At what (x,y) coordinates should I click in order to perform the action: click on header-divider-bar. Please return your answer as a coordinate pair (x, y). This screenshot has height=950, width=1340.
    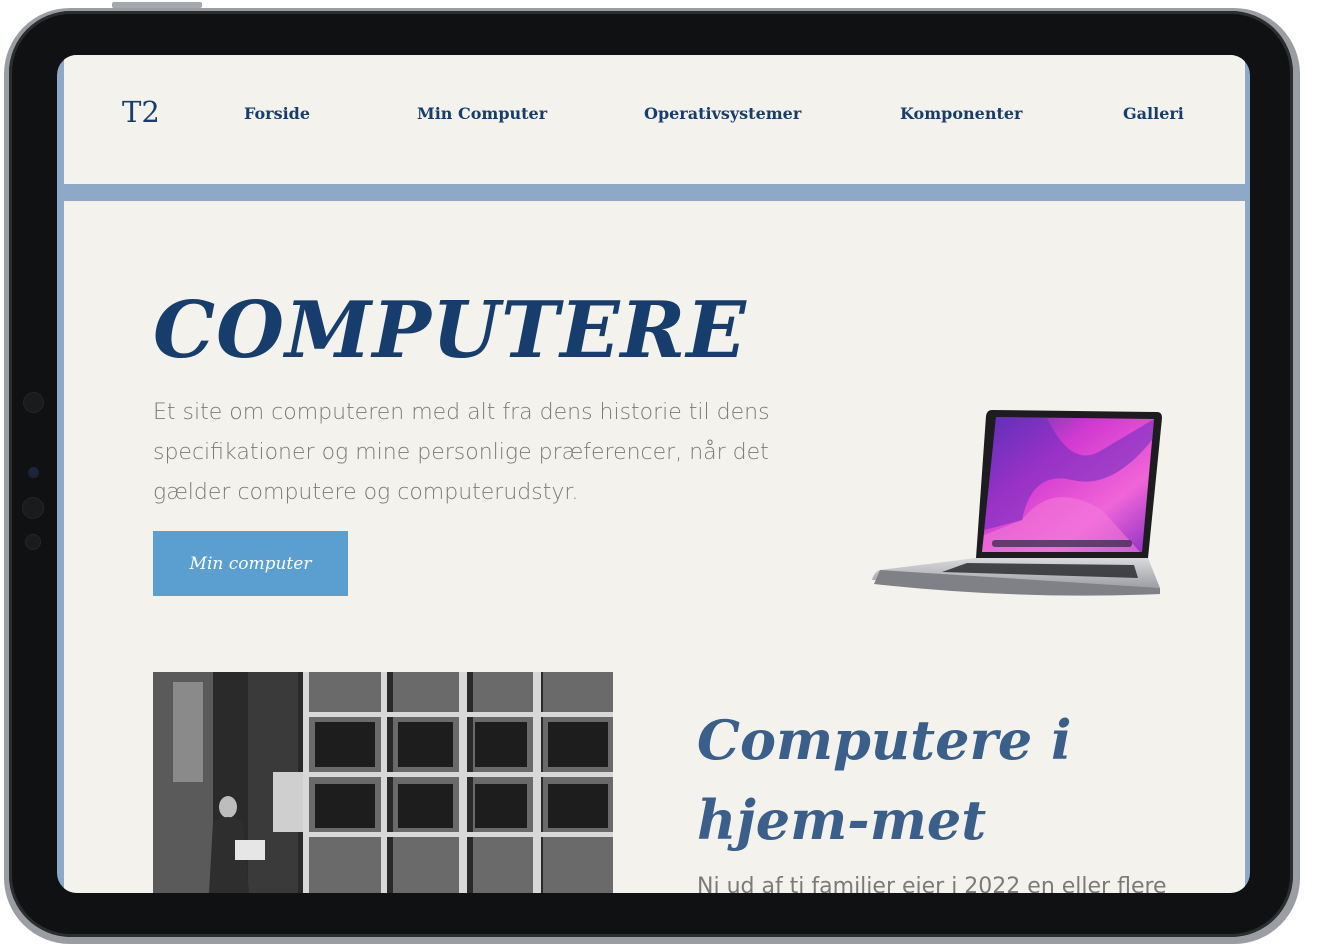
    Looking at the image, I should click on (654, 192).